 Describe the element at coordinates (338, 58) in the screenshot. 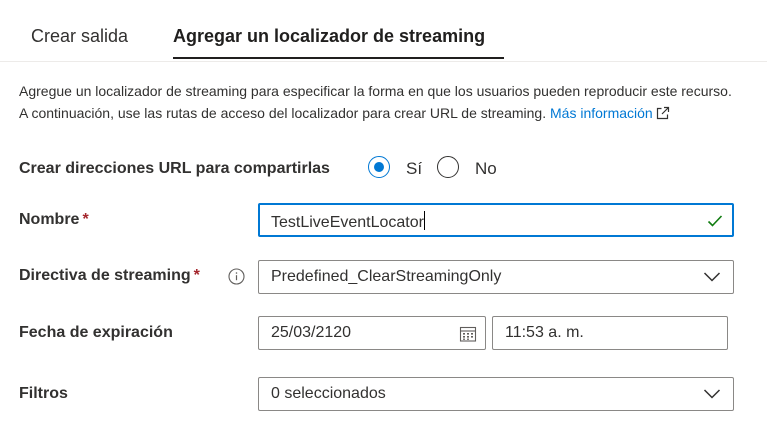

I see `active-tab-indicator` at that location.